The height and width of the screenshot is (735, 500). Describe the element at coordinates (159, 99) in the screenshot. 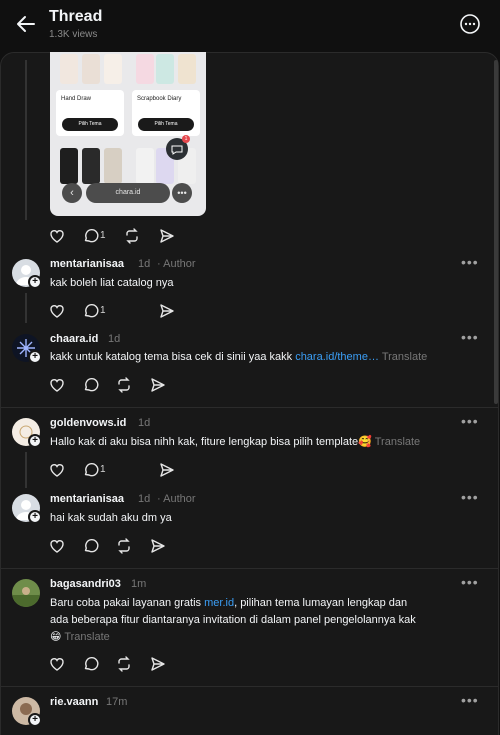

I see `theme-card-title: Scrapbook Diary` at that location.